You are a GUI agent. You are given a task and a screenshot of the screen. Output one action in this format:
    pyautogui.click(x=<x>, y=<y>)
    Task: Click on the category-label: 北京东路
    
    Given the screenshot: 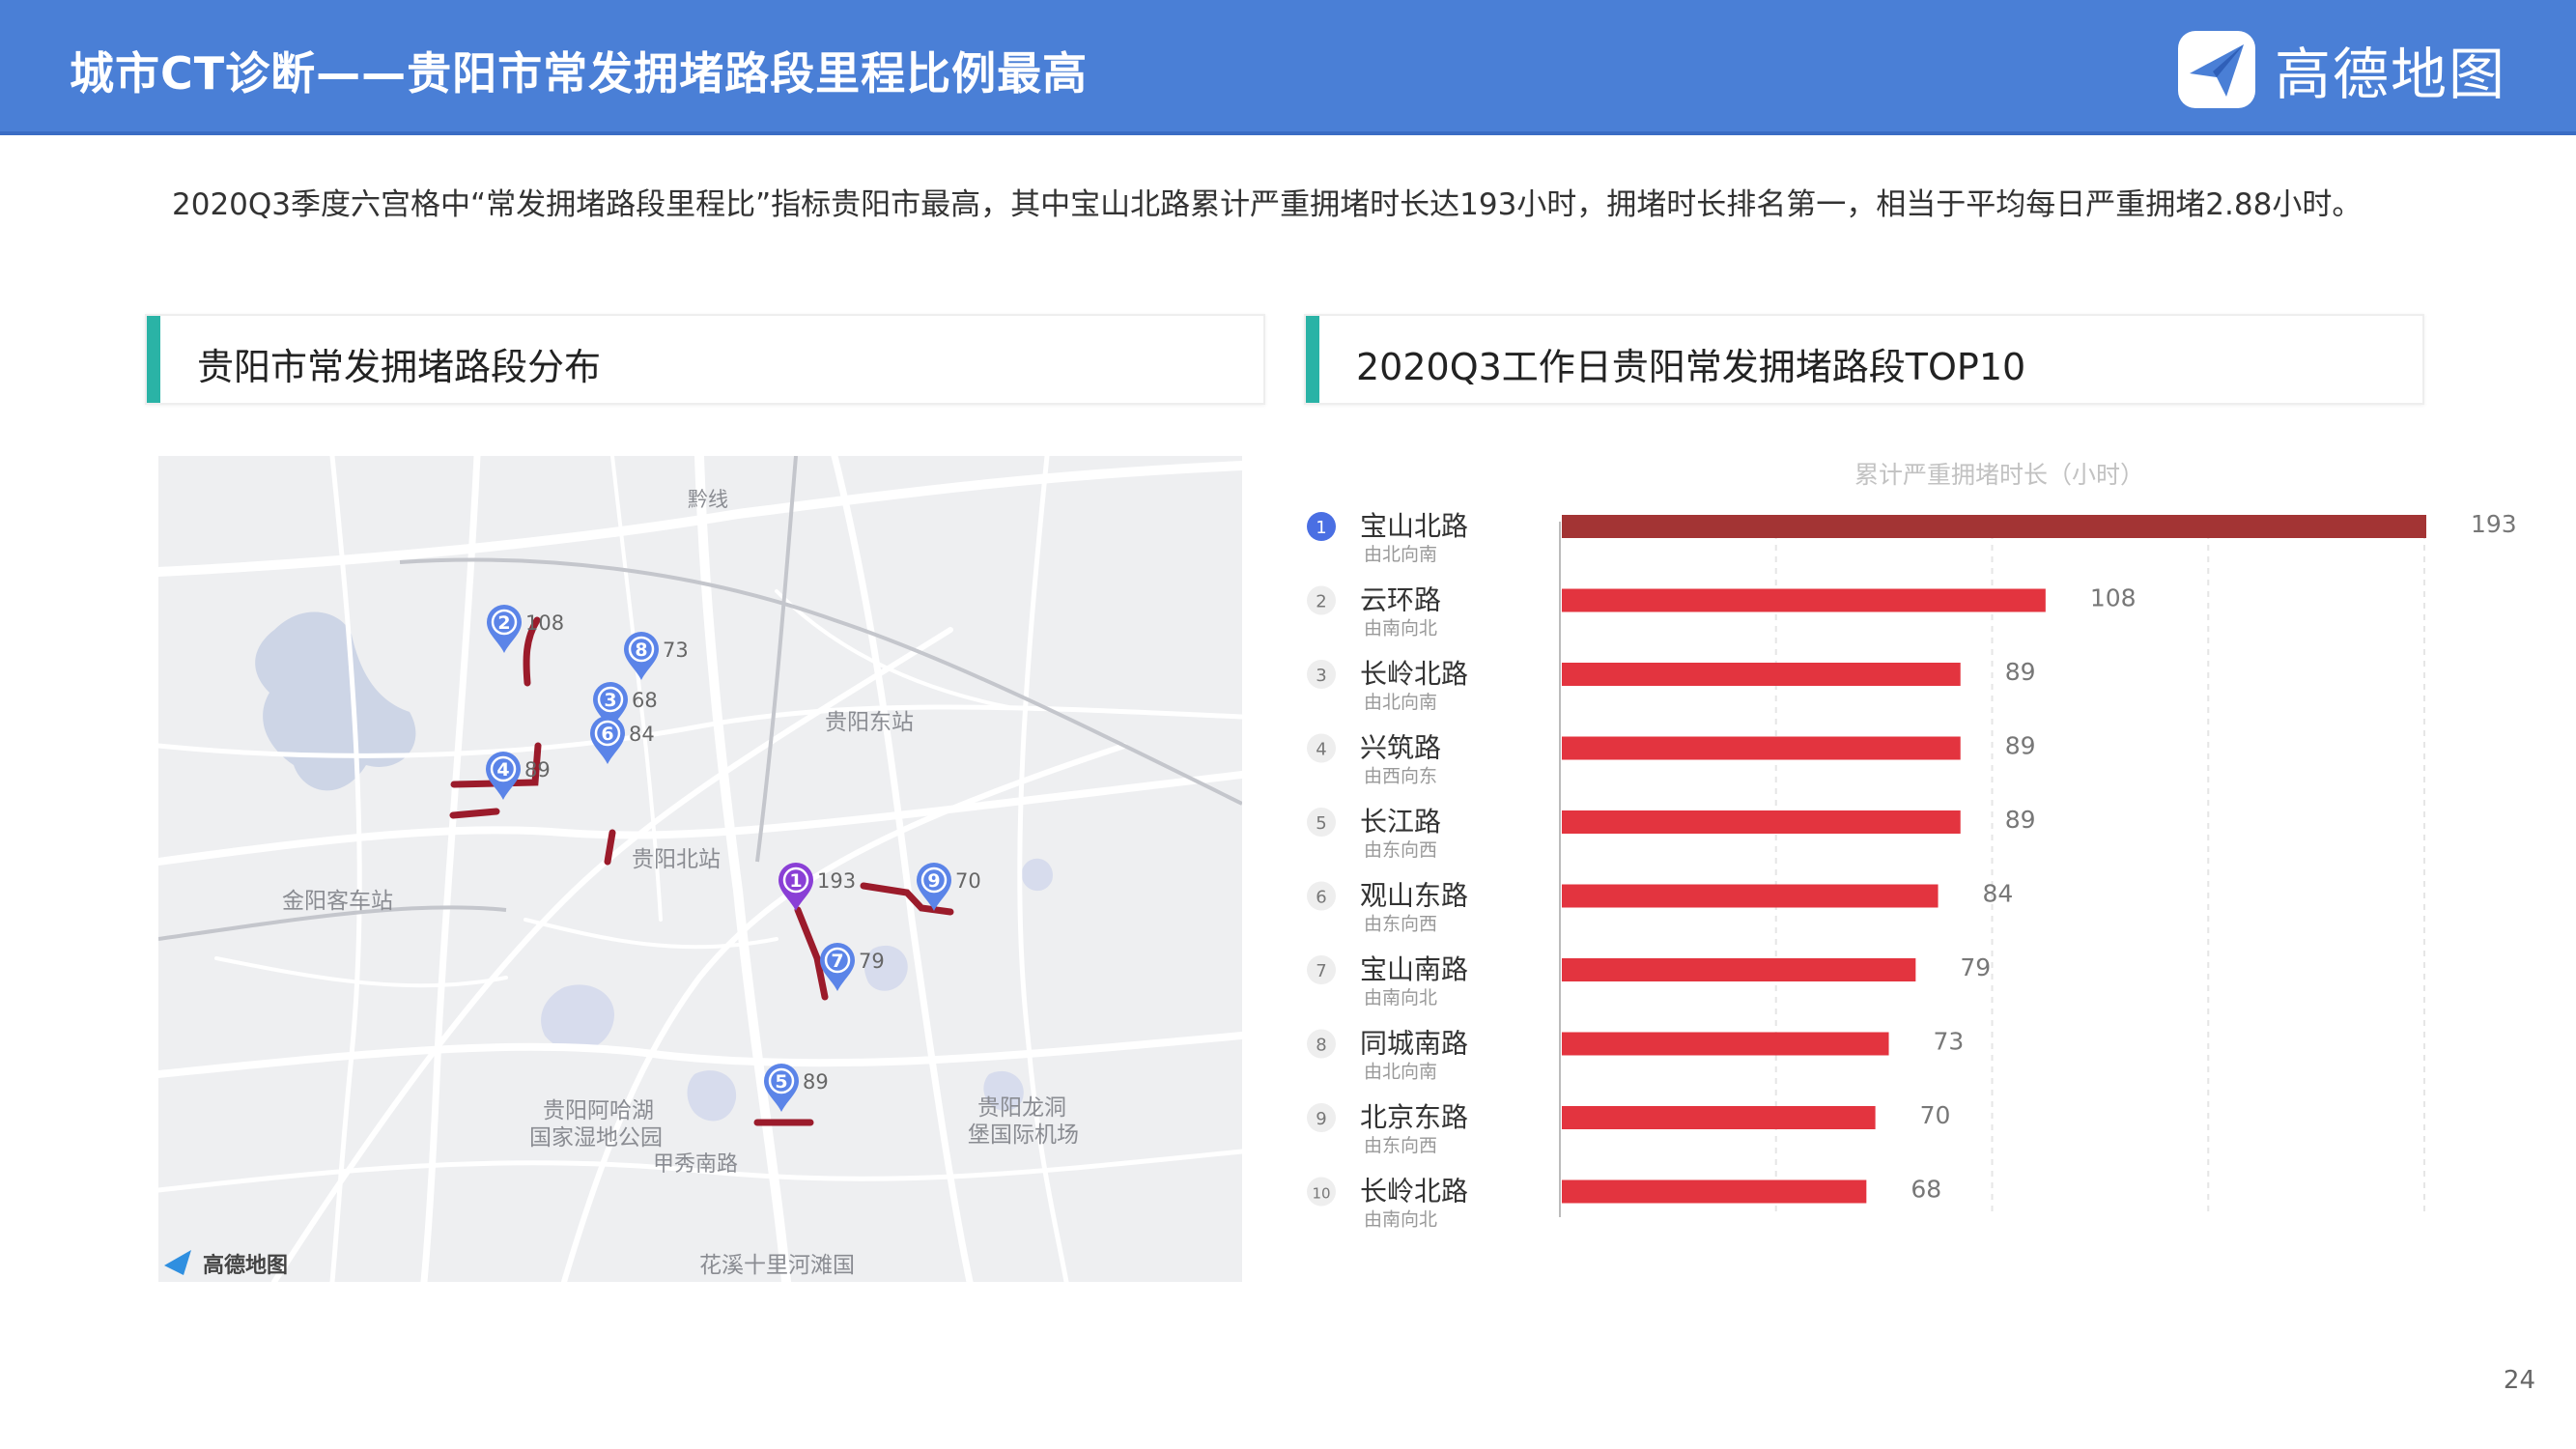 What is the action you would take?
    pyautogui.click(x=1414, y=1117)
    